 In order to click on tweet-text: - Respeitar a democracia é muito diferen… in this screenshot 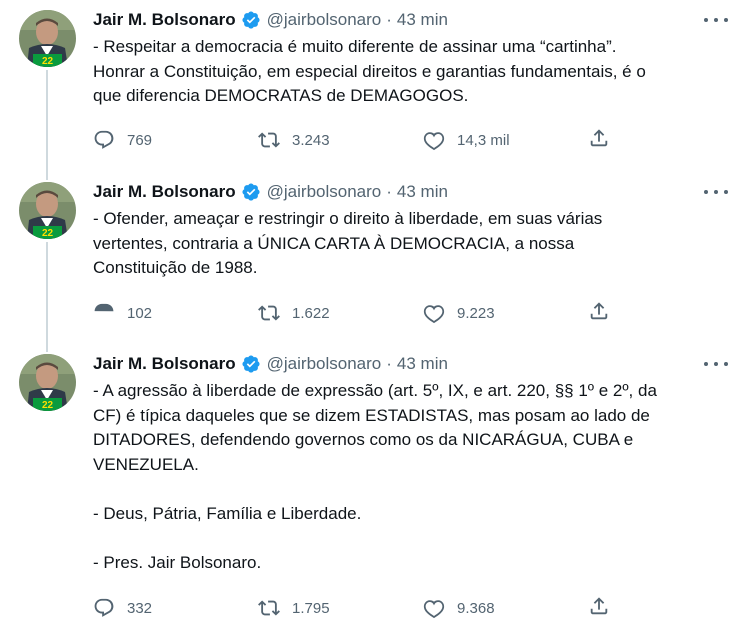, I will do `click(369, 71)`.